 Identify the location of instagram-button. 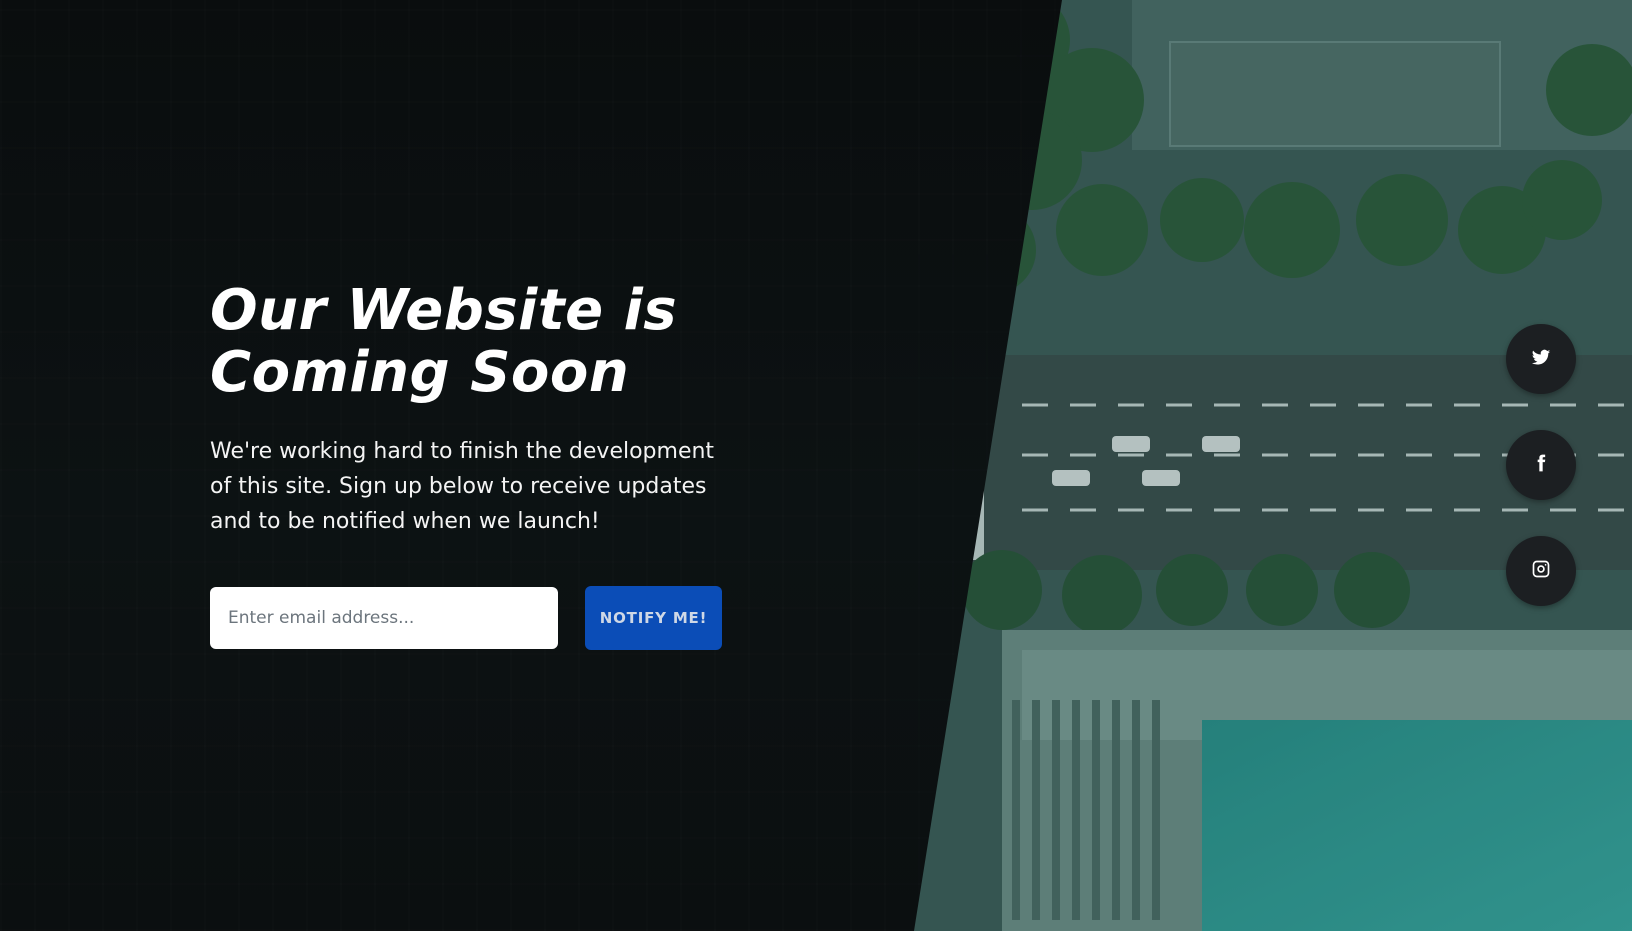
(1541, 571).